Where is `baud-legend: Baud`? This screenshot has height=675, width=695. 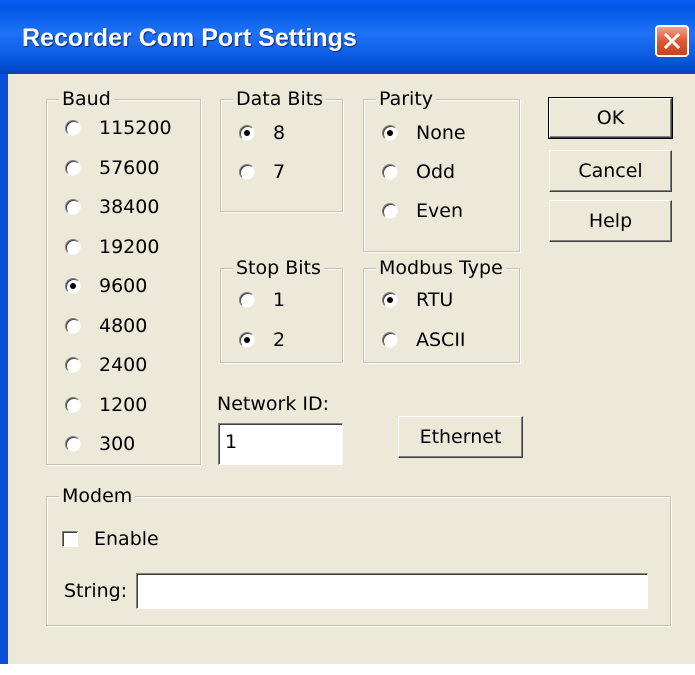
baud-legend: Baud is located at coordinates (86, 99).